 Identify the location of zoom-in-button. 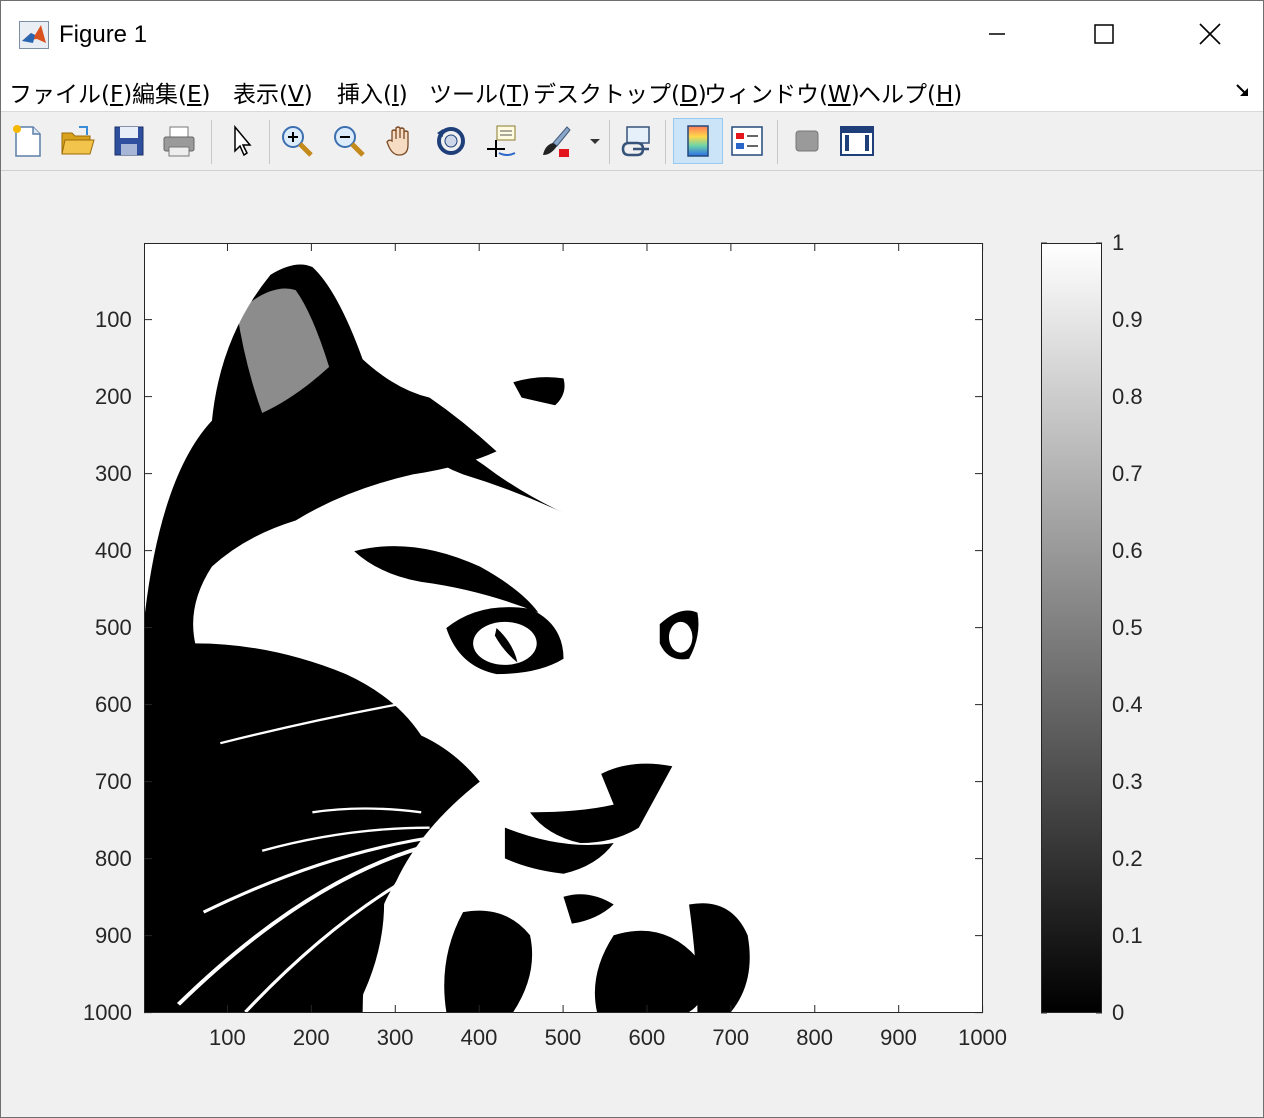
(297, 141).